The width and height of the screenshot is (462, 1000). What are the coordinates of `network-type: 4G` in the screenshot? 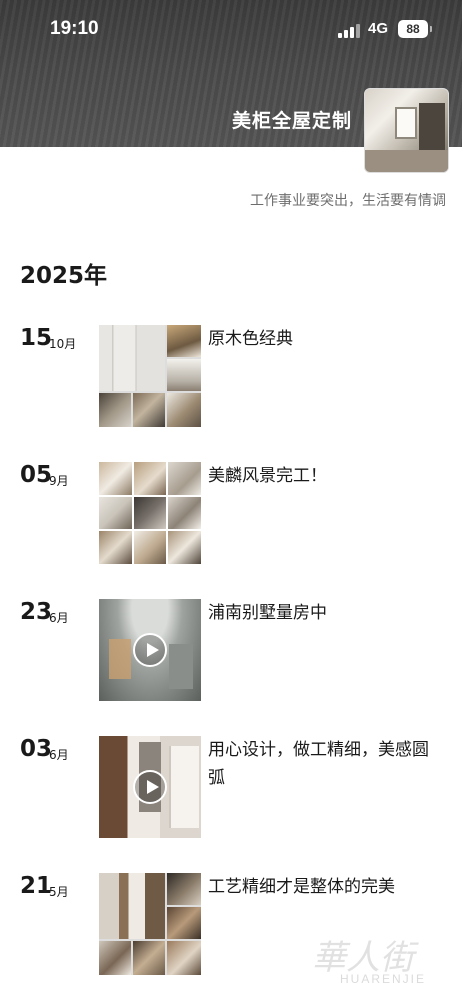 It's located at (378, 28).